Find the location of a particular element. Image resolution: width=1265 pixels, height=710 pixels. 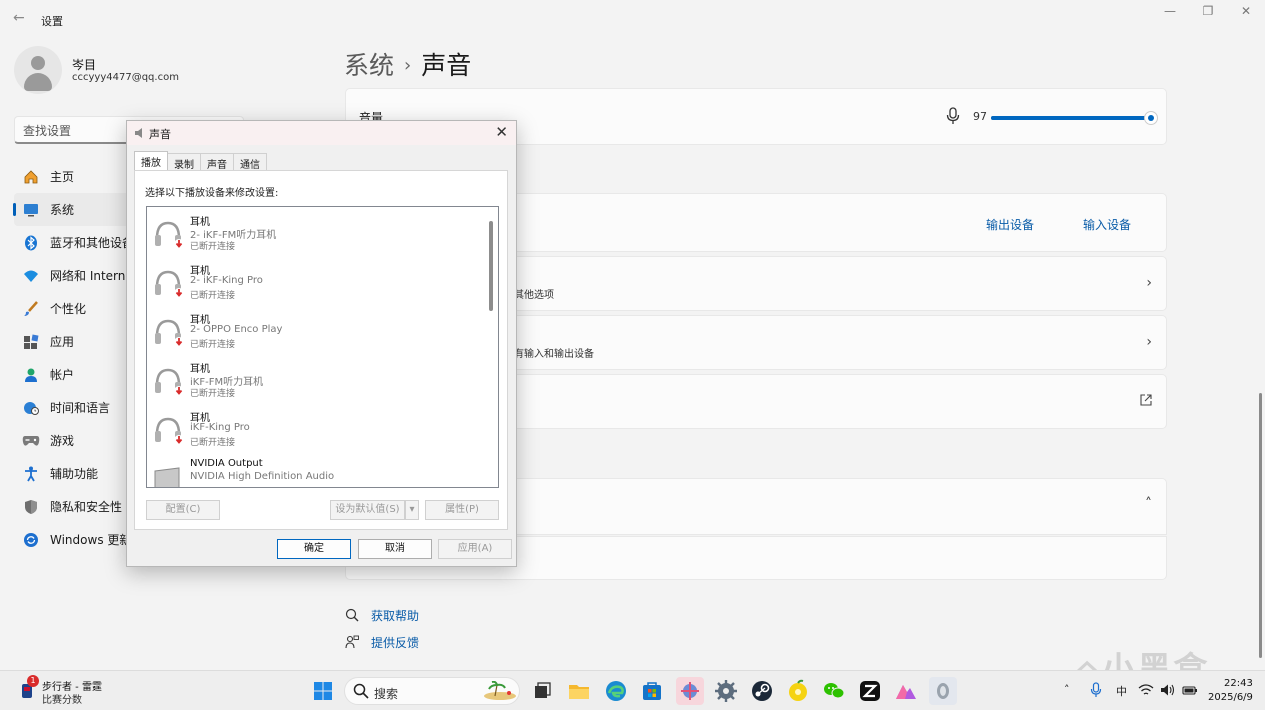

monitor-icon is located at coordinates (169, 475).